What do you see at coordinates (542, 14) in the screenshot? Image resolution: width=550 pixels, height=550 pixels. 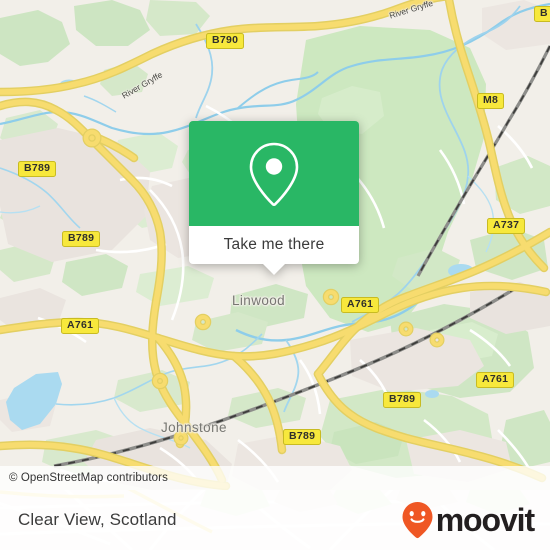 I see `road-shield-edge-partial: B` at bounding box center [542, 14].